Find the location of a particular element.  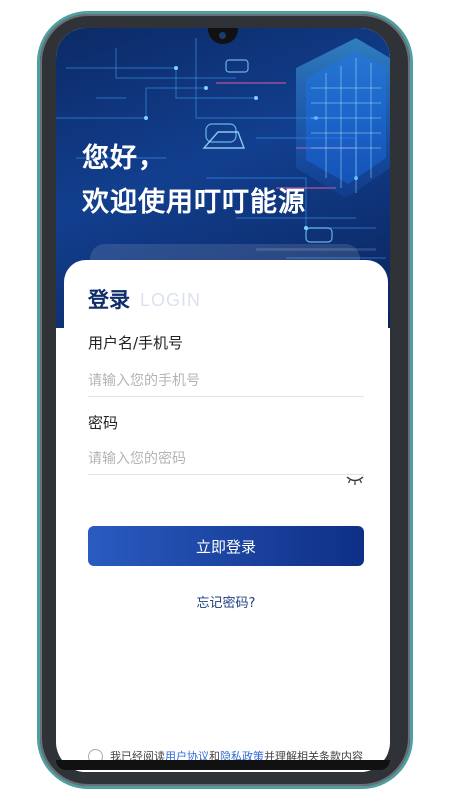

username-label: 用户名/手机号 is located at coordinates (136, 343).